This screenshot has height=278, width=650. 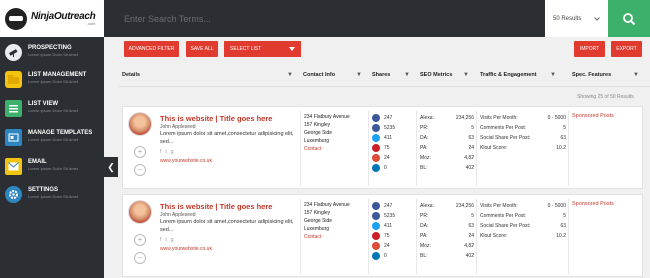 I want to click on metric-label: PA:, so click(x=424, y=236).